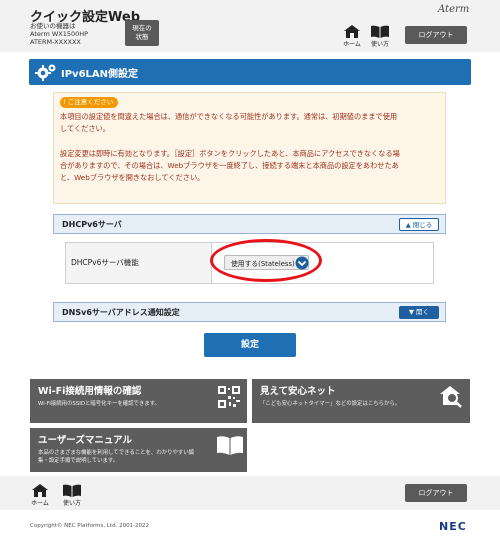 This screenshot has width=500, height=554. Describe the element at coordinates (249, 312) in the screenshot. I see `dnsv6-section-header: DNSv6サーバアドレス通知設定 ▼ 開く` at that location.